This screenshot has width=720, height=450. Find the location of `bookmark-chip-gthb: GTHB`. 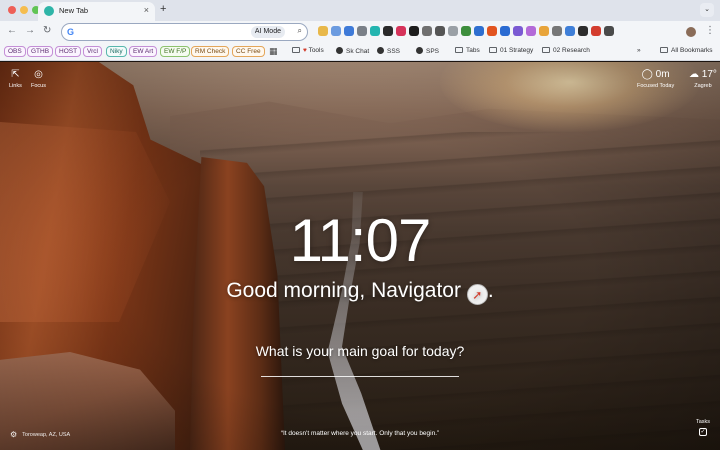

bookmark-chip-gthb: GTHB is located at coordinates (40, 51).